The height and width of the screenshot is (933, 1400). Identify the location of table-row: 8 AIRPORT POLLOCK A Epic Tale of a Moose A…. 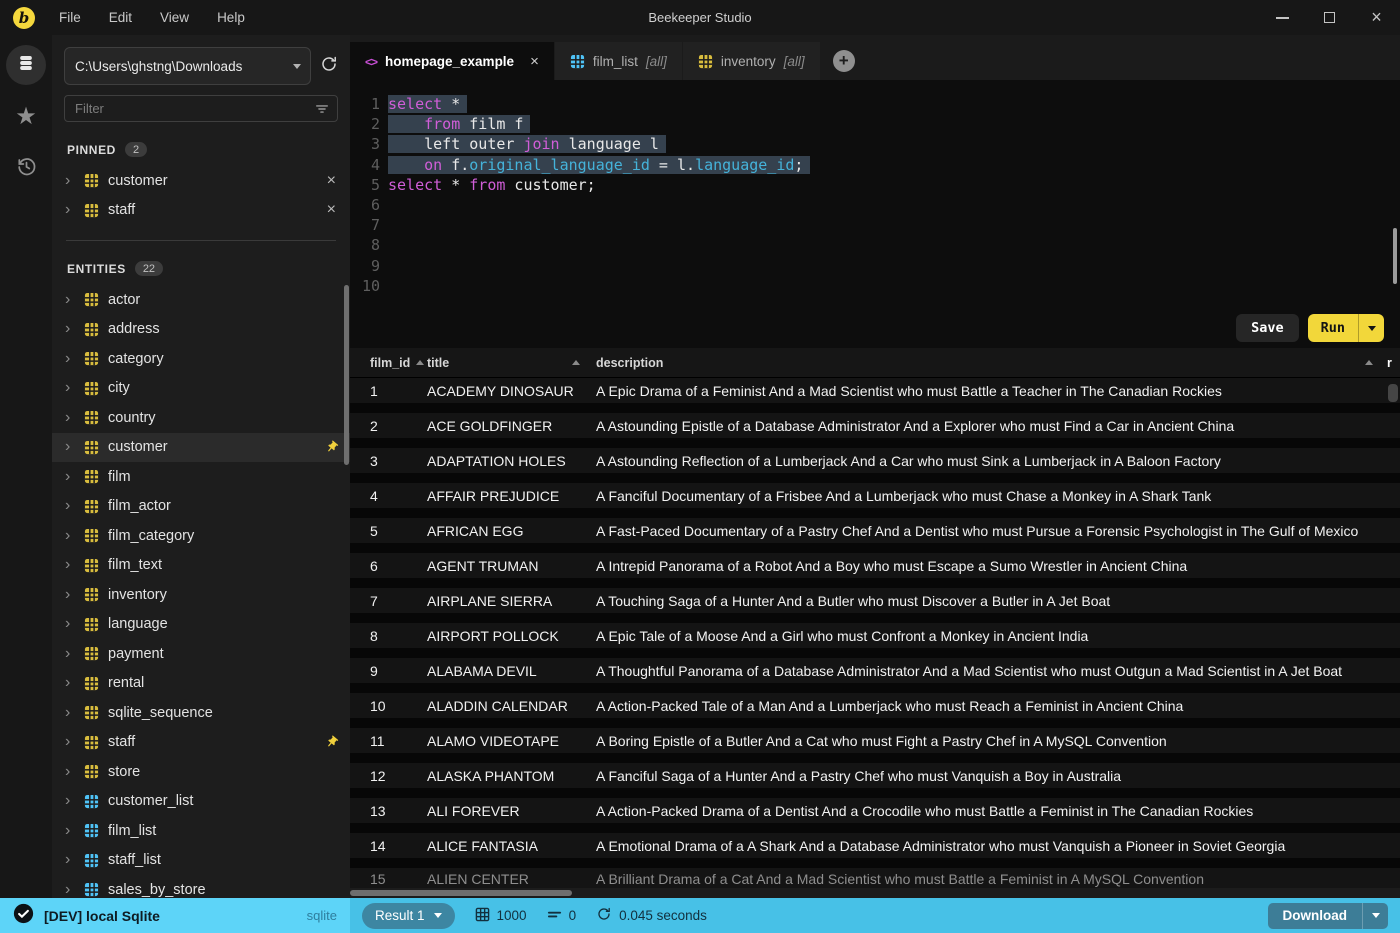
(875, 640).